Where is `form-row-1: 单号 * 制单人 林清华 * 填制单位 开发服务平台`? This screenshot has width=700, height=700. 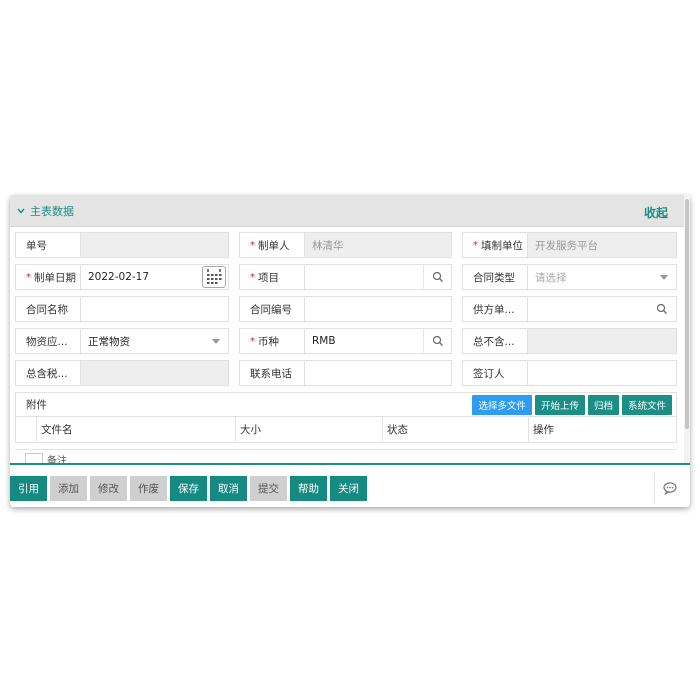
form-row-1: 单号 * 制单人 林清华 * 填制单位 开发服务平台 is located at coordinates (346, 245).